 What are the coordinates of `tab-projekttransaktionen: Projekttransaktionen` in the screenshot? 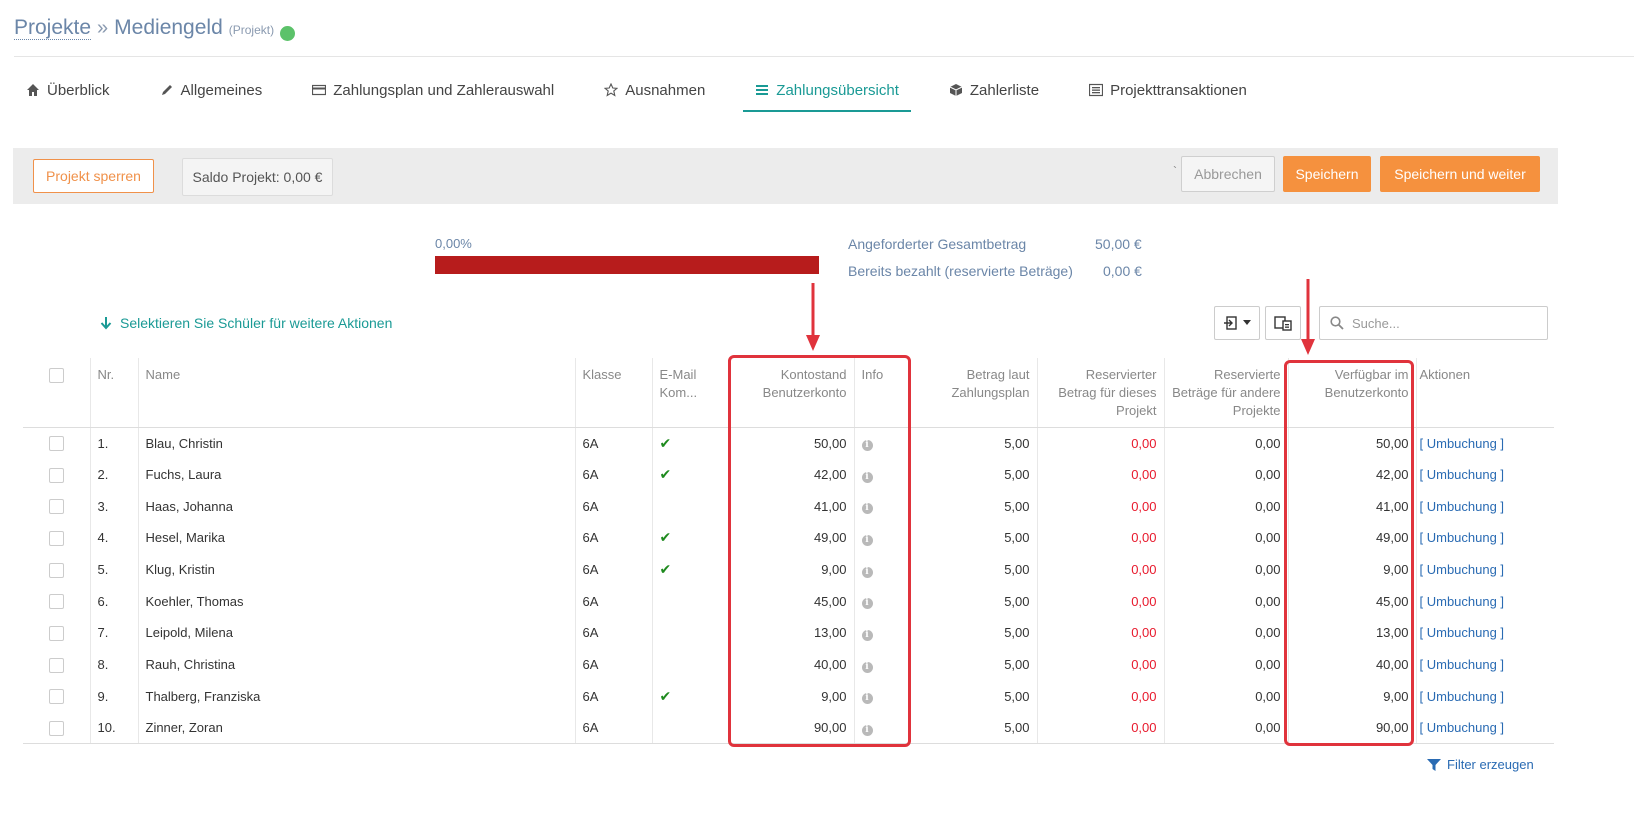 It's located at (1168, 90).